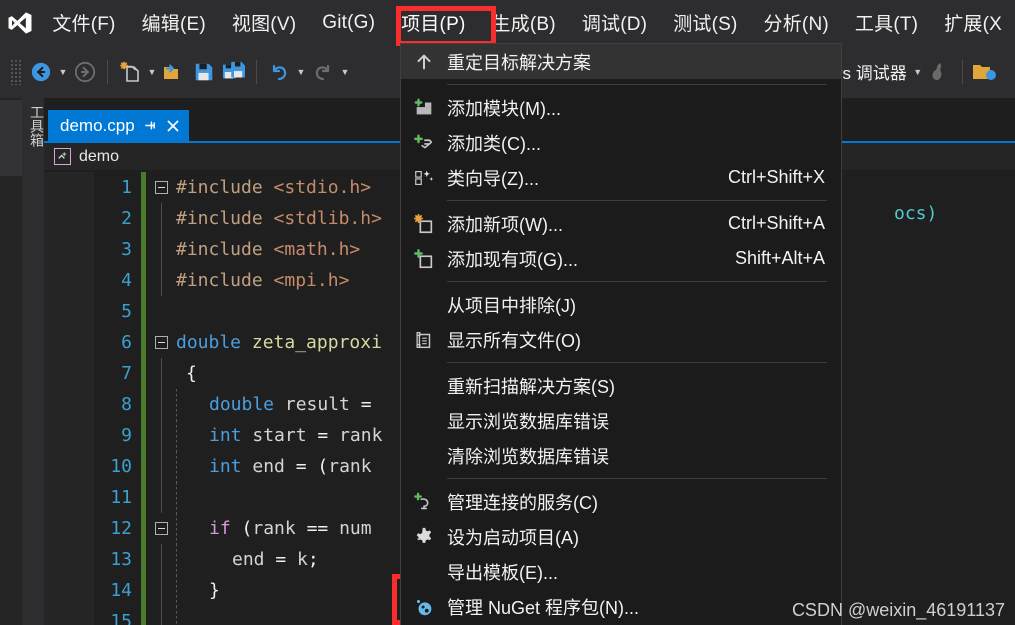  Describe the element at coordinates (279, 72) in the screenshot. I see `undo-icon` at that location.